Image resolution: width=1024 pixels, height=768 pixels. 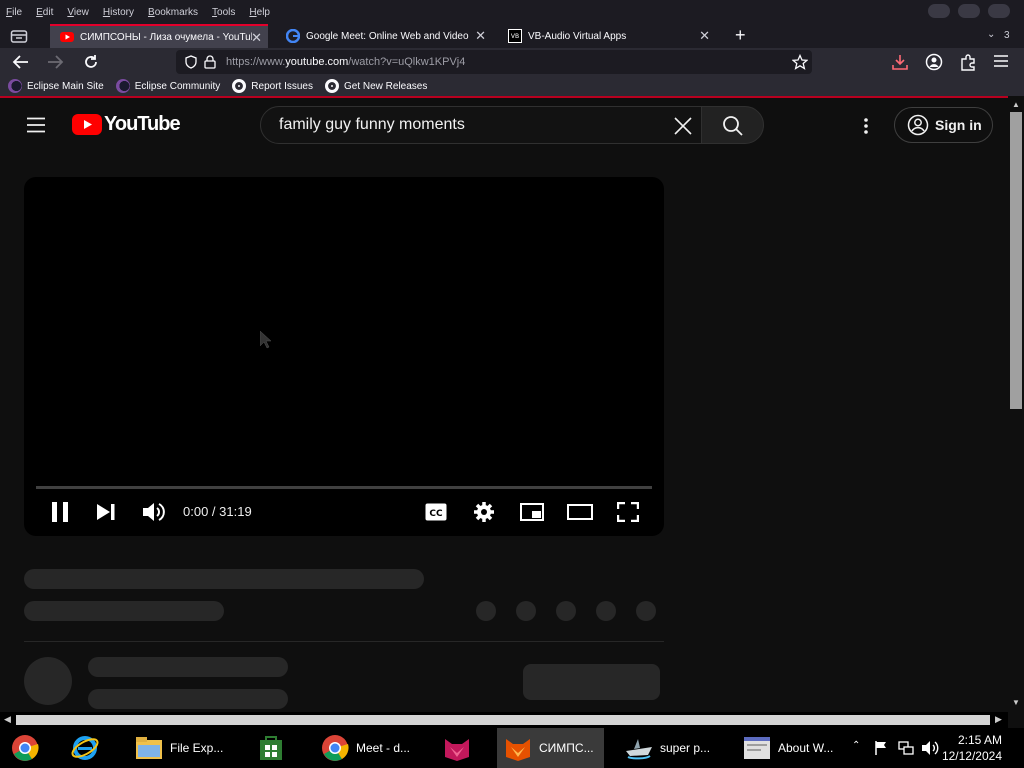 What do you see at coordinates (969, 11) in the screenshot?
I see `maximize-button` at bounding box center [969, 11].